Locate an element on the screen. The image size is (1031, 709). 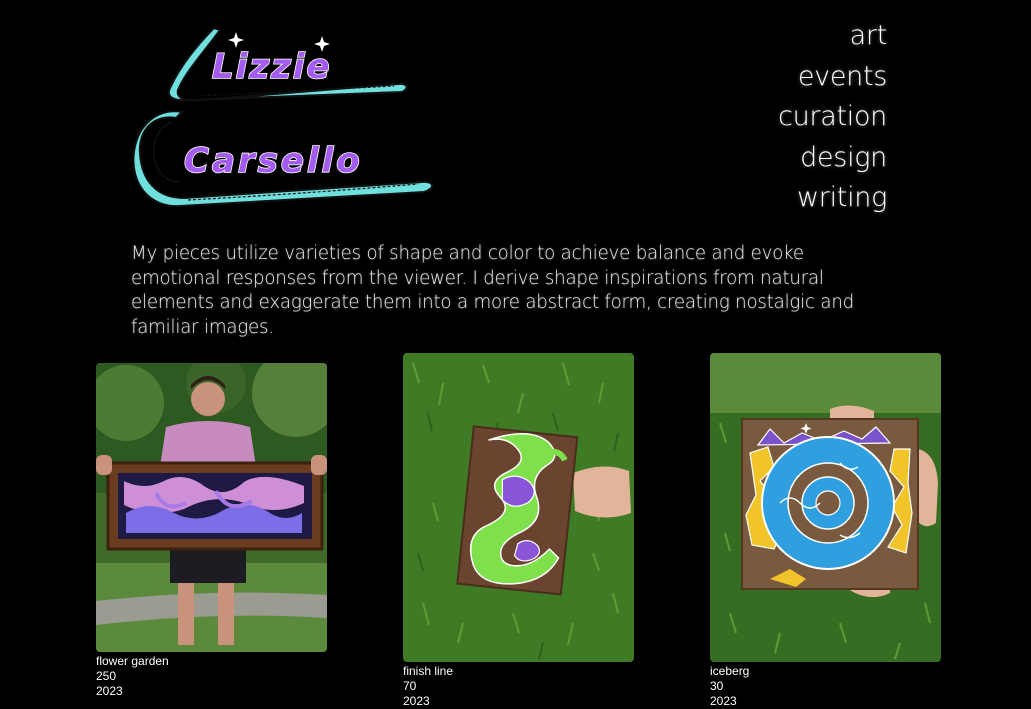
artwork-price: 250 is located at coordinates (106, 676).